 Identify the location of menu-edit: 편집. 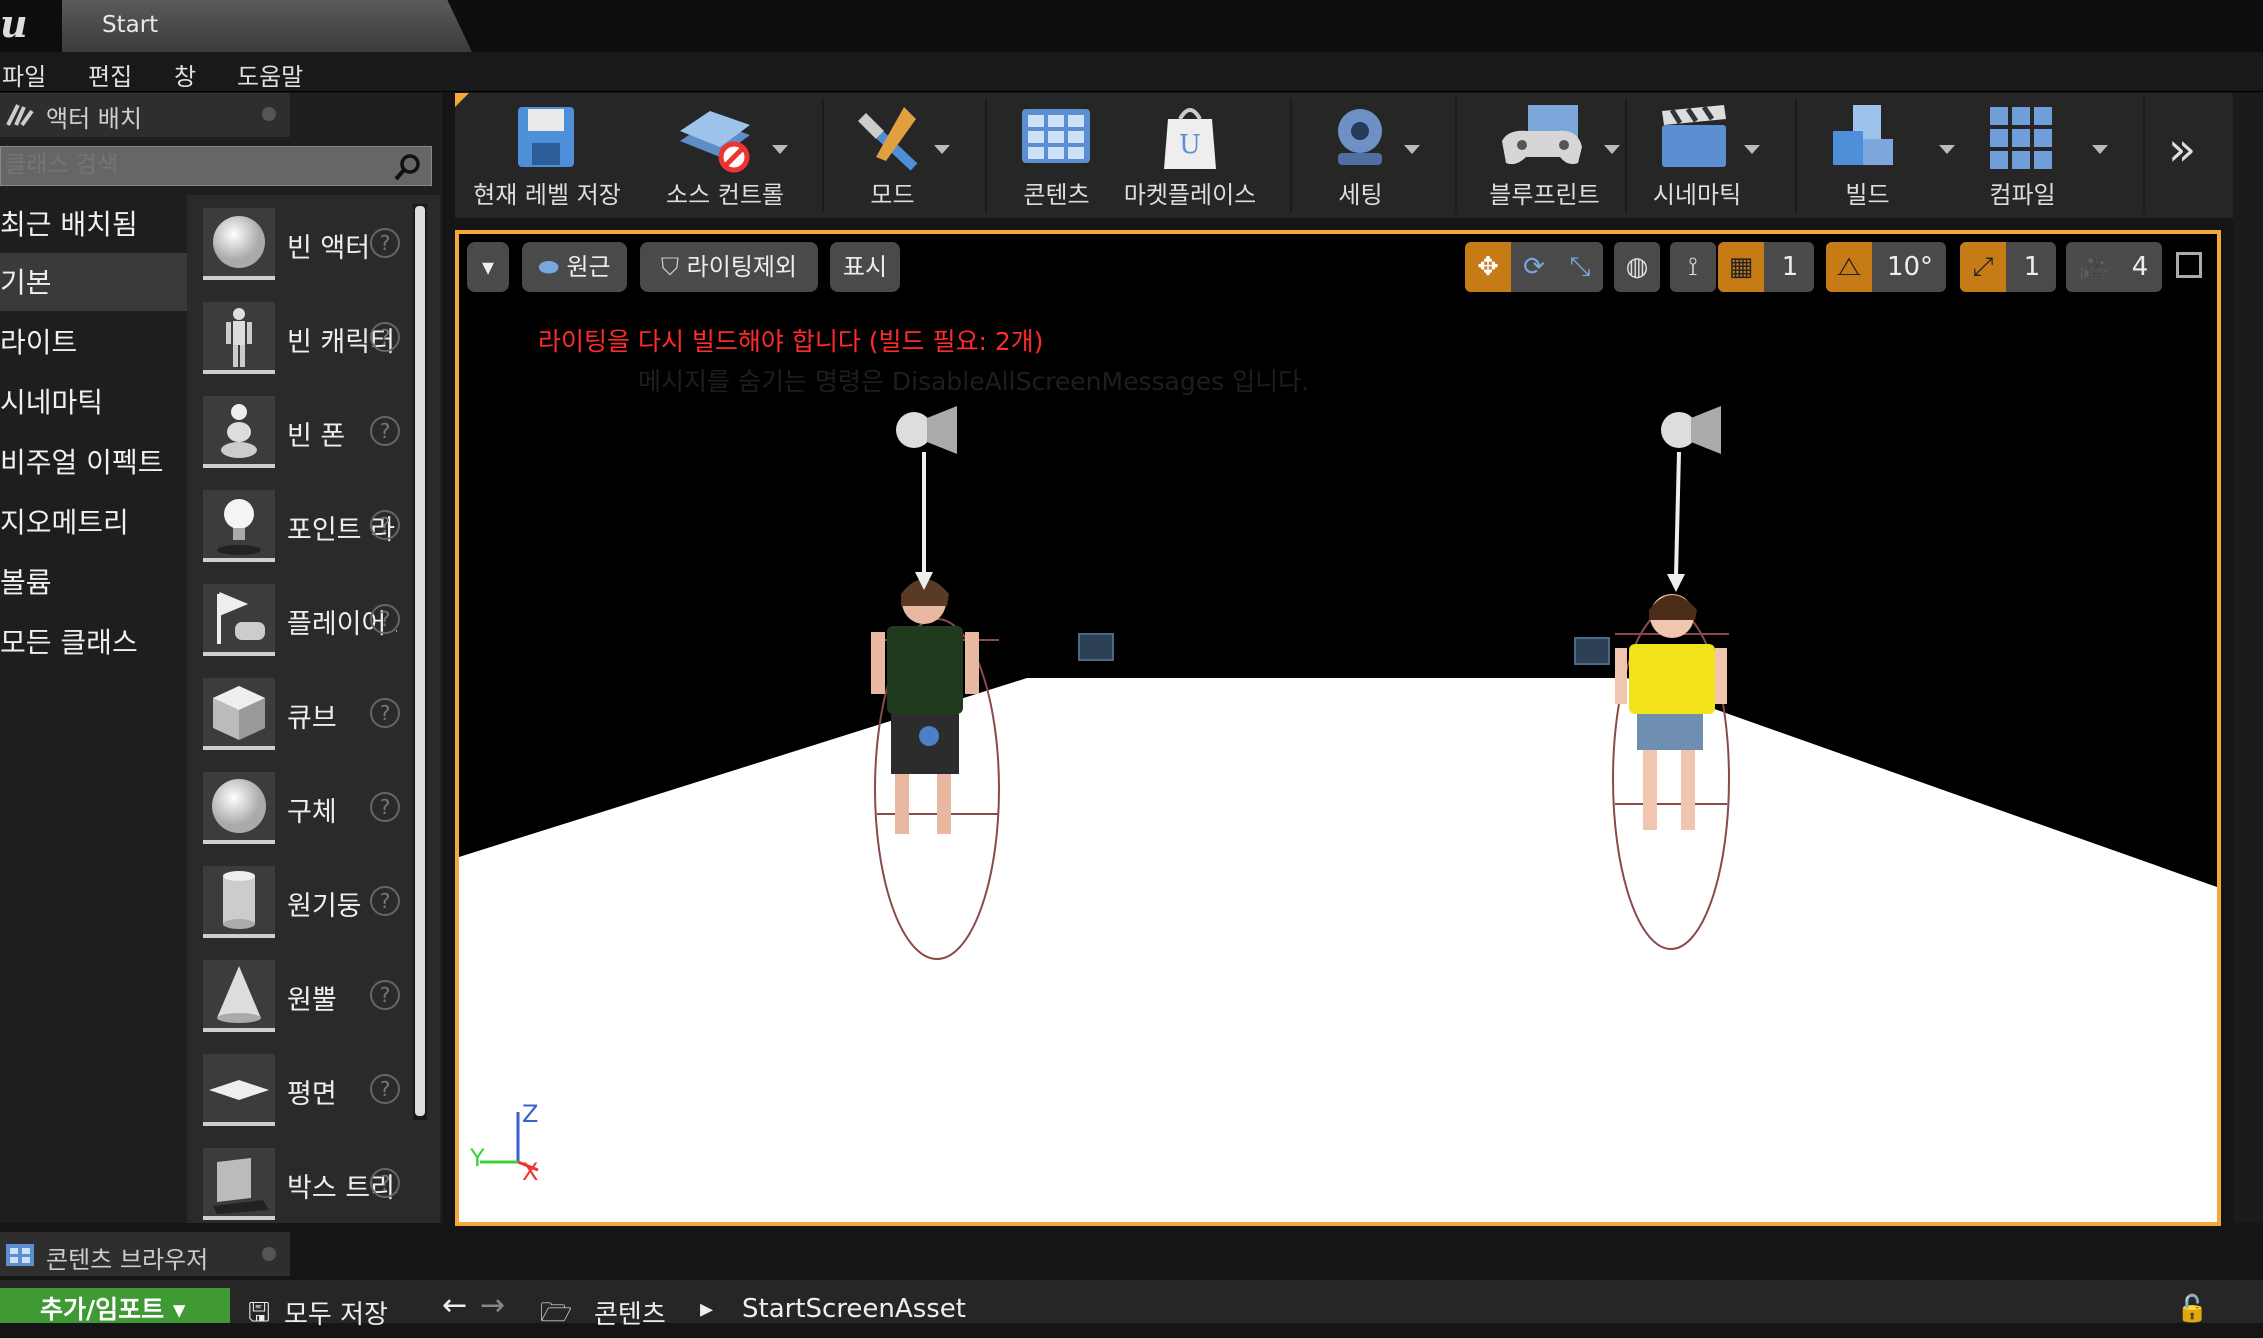
(110, 74).